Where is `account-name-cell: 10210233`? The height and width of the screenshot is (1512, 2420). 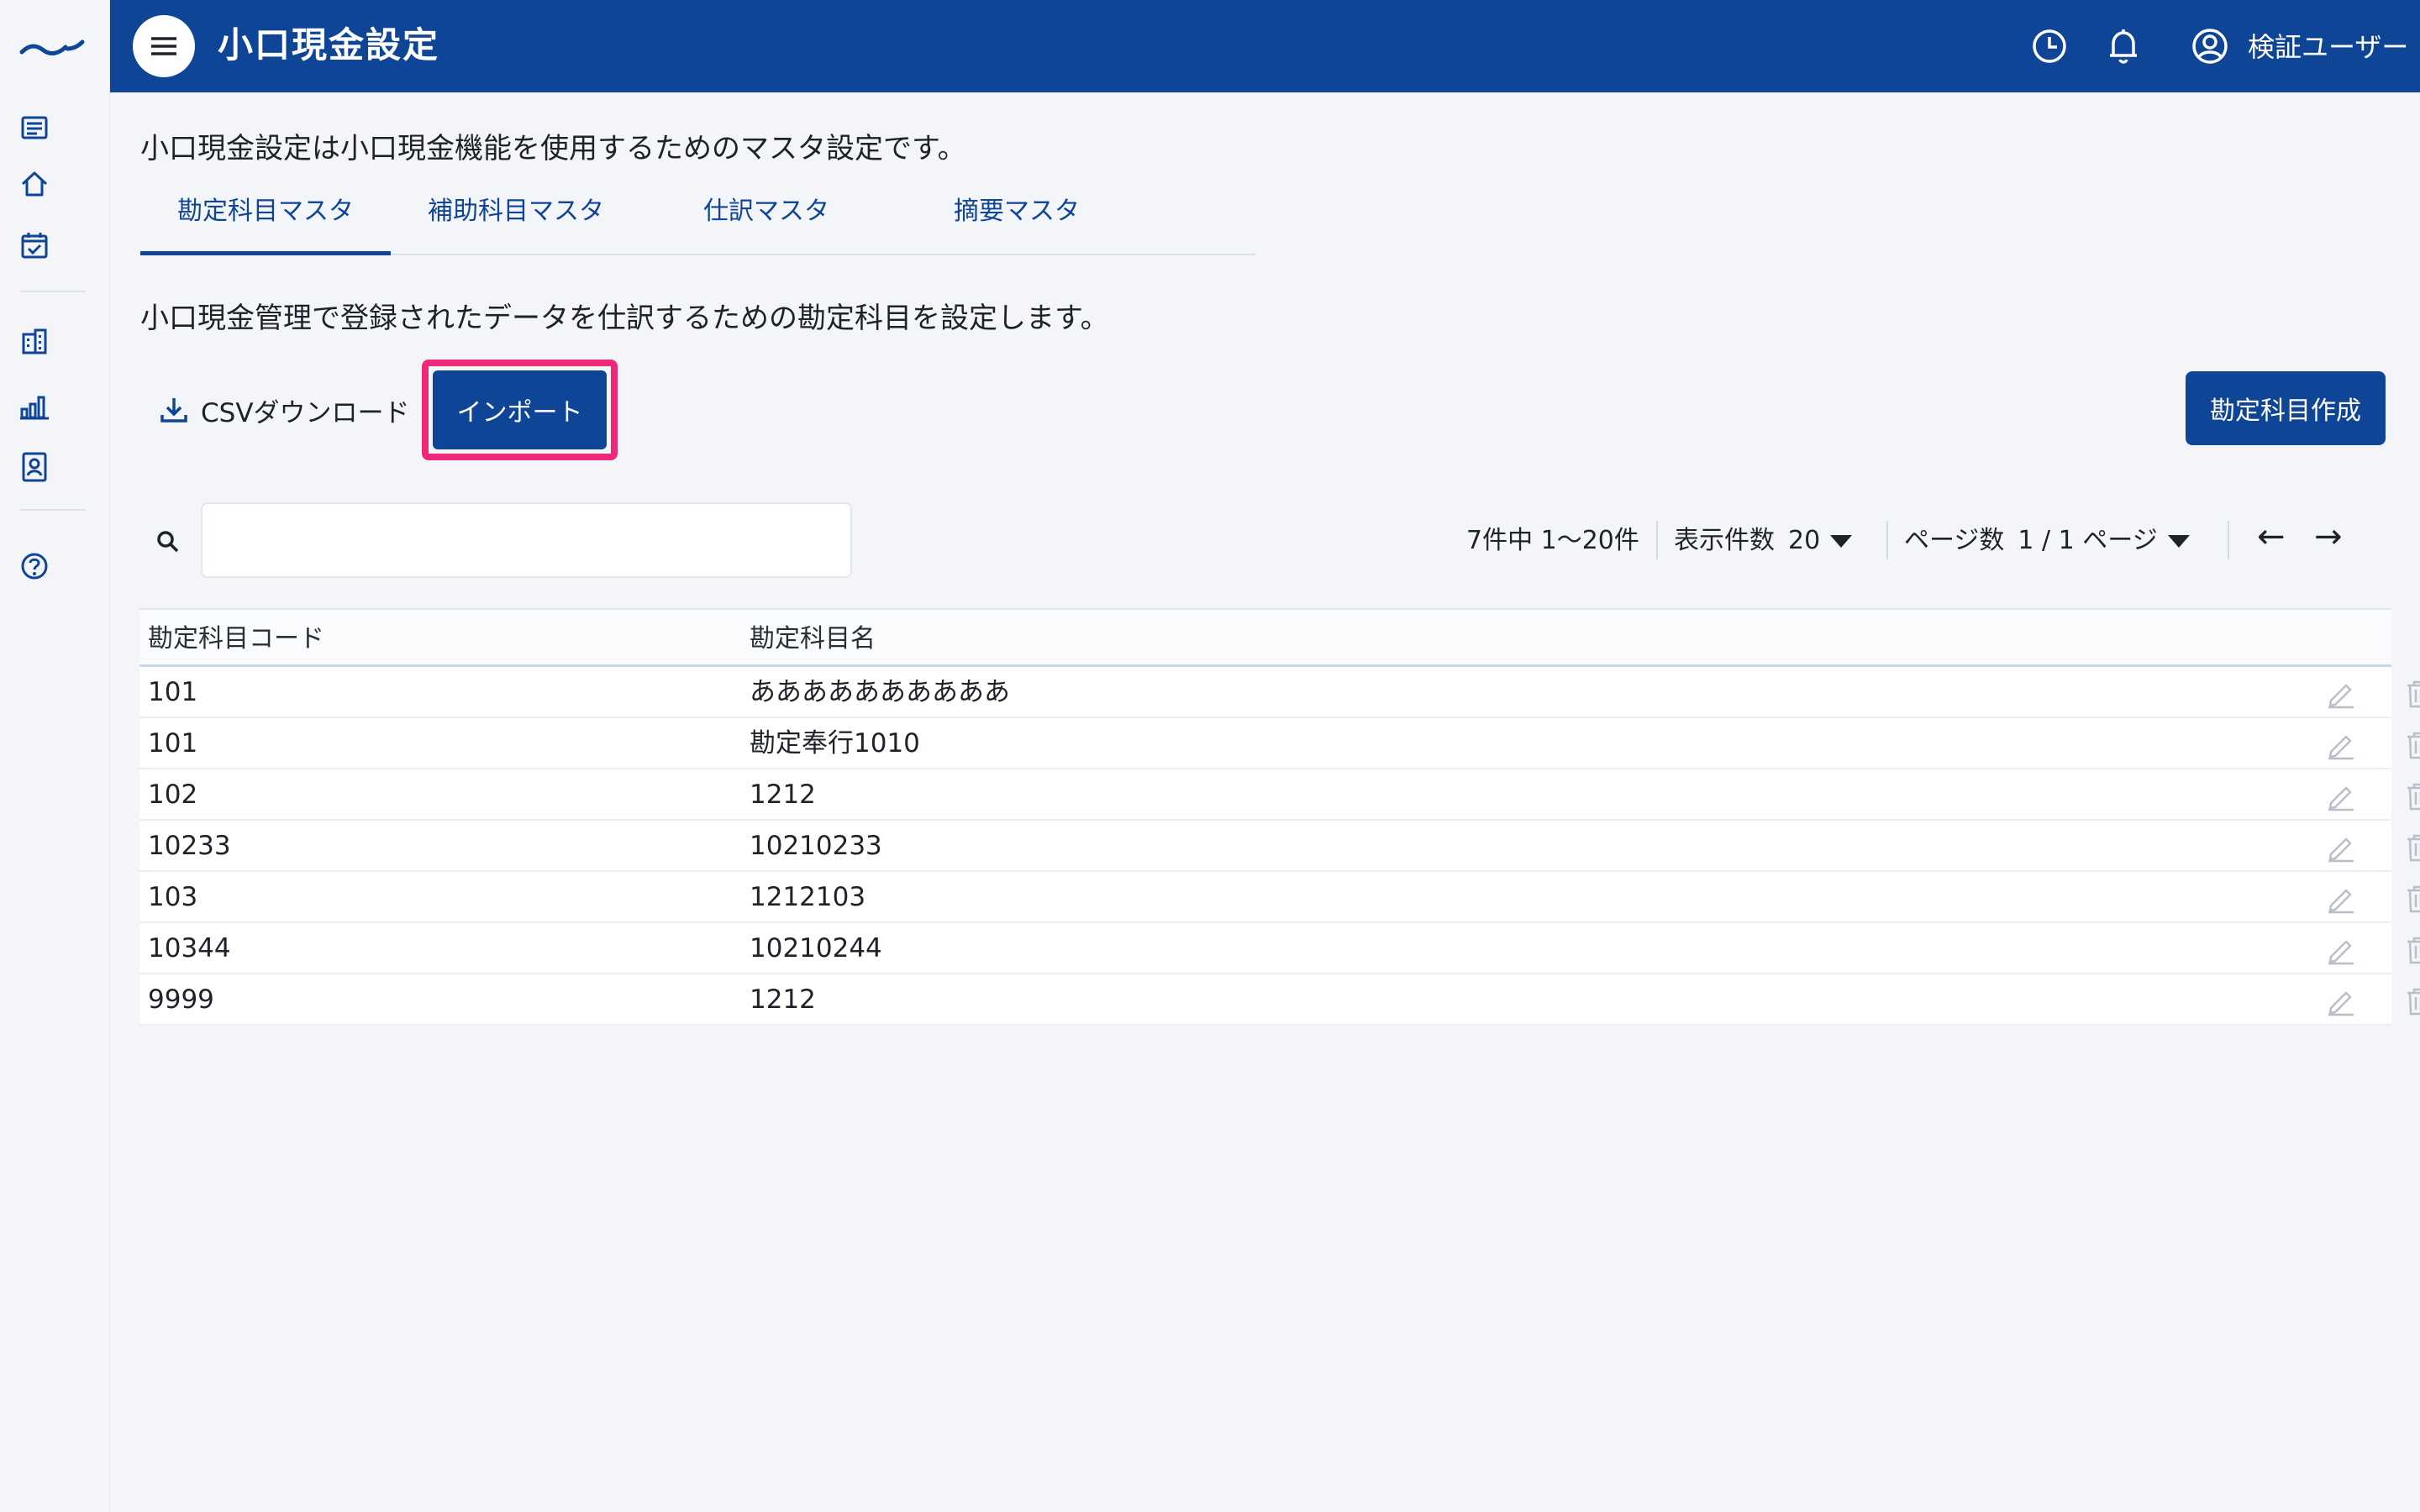
account-name-cell: 10210233 is located at coordinates (816, 846).